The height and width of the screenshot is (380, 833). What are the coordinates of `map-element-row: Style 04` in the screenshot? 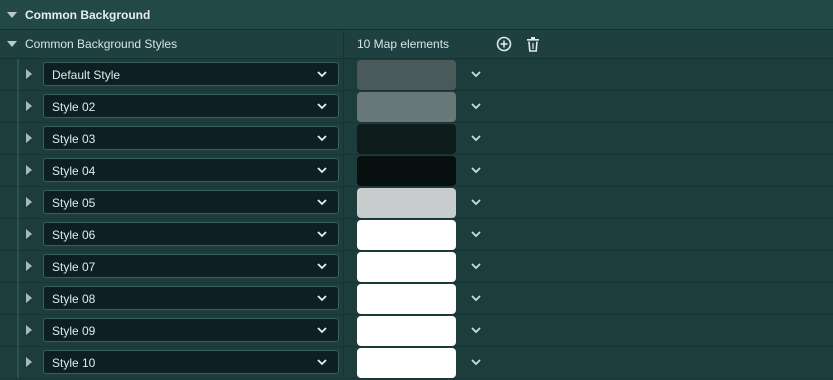 It's located at (416, 171).